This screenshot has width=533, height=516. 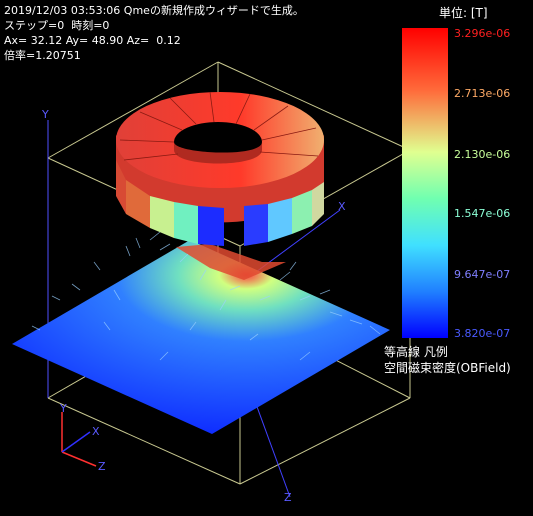 I want to click on axis-label-z: Z, so click(x=288, y=497).